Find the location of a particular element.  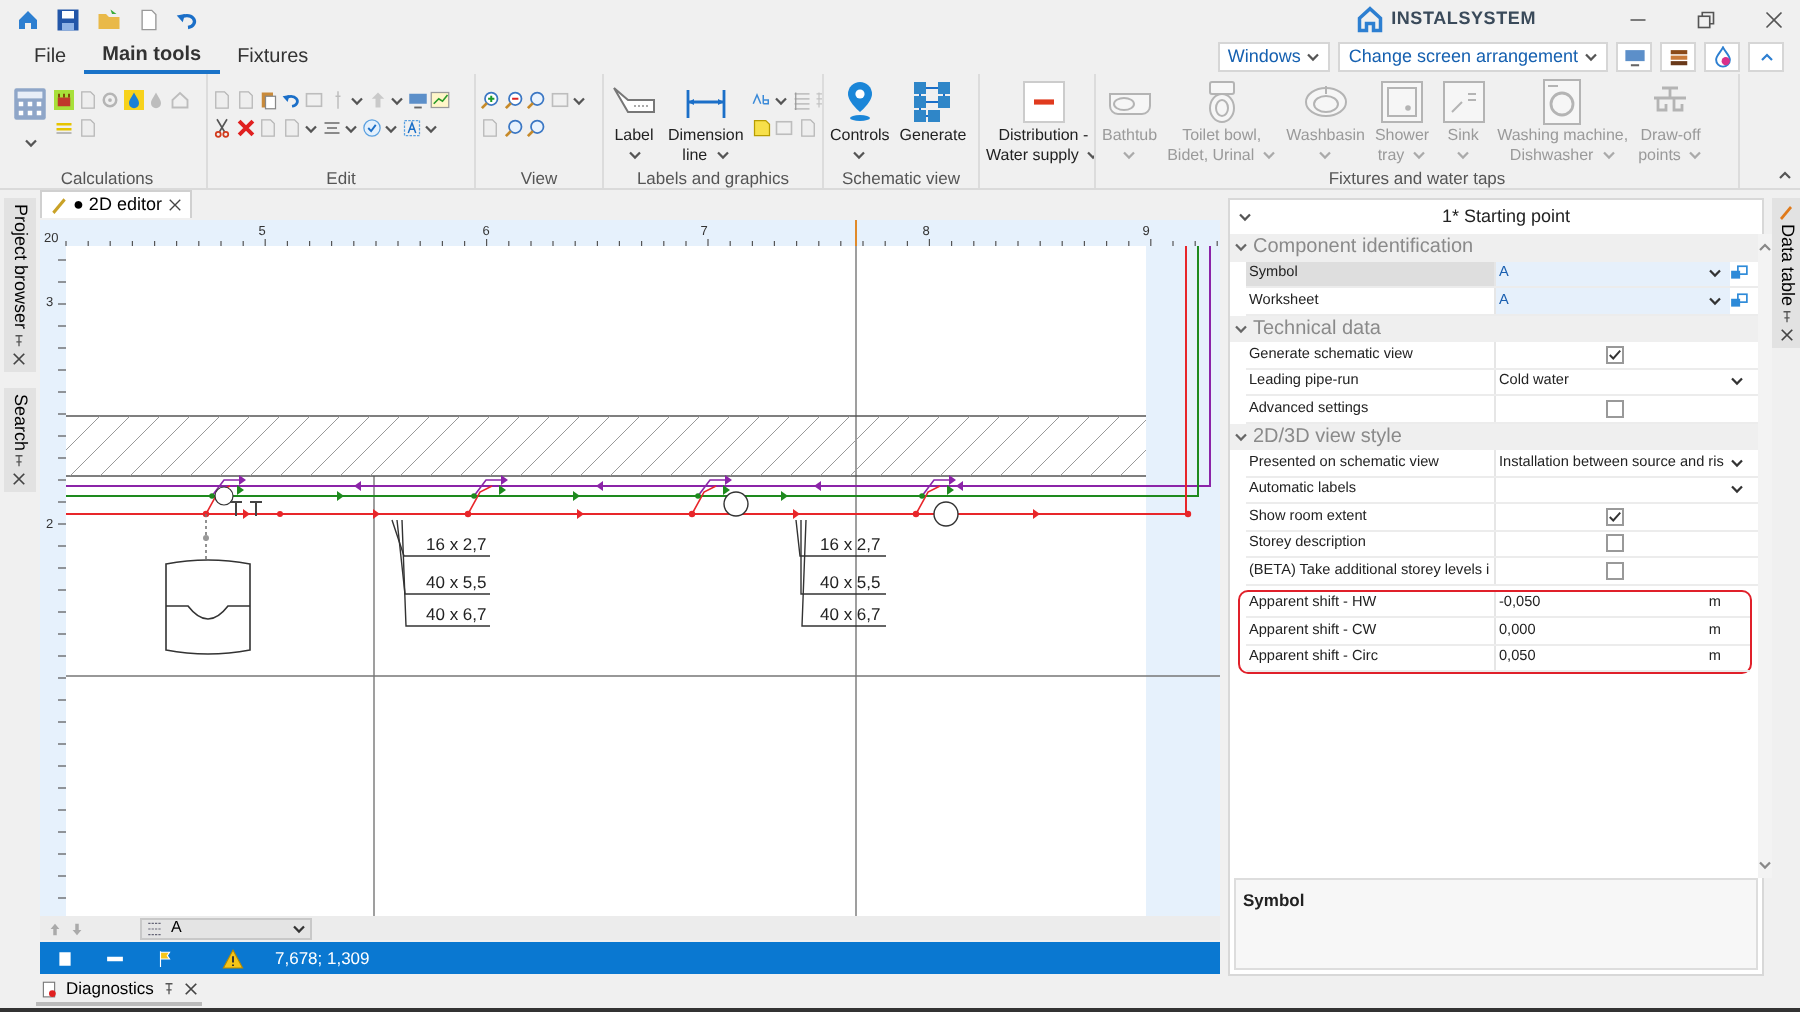

warning-icon is located at coordinates (232, 958).